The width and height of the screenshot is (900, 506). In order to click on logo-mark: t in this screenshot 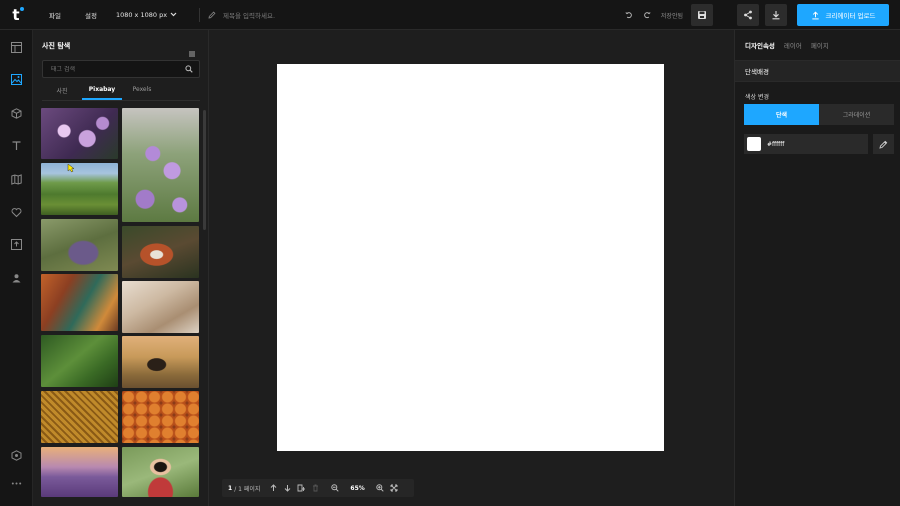, I will do `click(18, 14)`.